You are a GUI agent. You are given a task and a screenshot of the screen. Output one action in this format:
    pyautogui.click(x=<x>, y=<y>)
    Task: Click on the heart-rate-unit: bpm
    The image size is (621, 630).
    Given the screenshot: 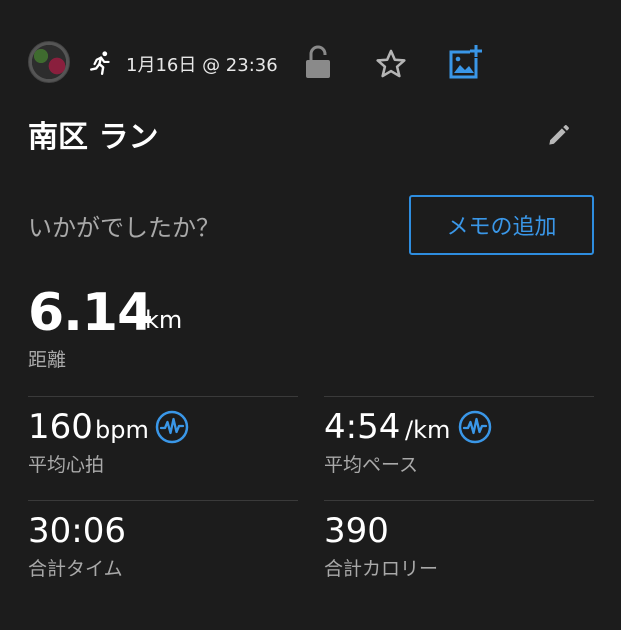 What is the action you would take?
    pyautogui.click(x=122, y=430)
    